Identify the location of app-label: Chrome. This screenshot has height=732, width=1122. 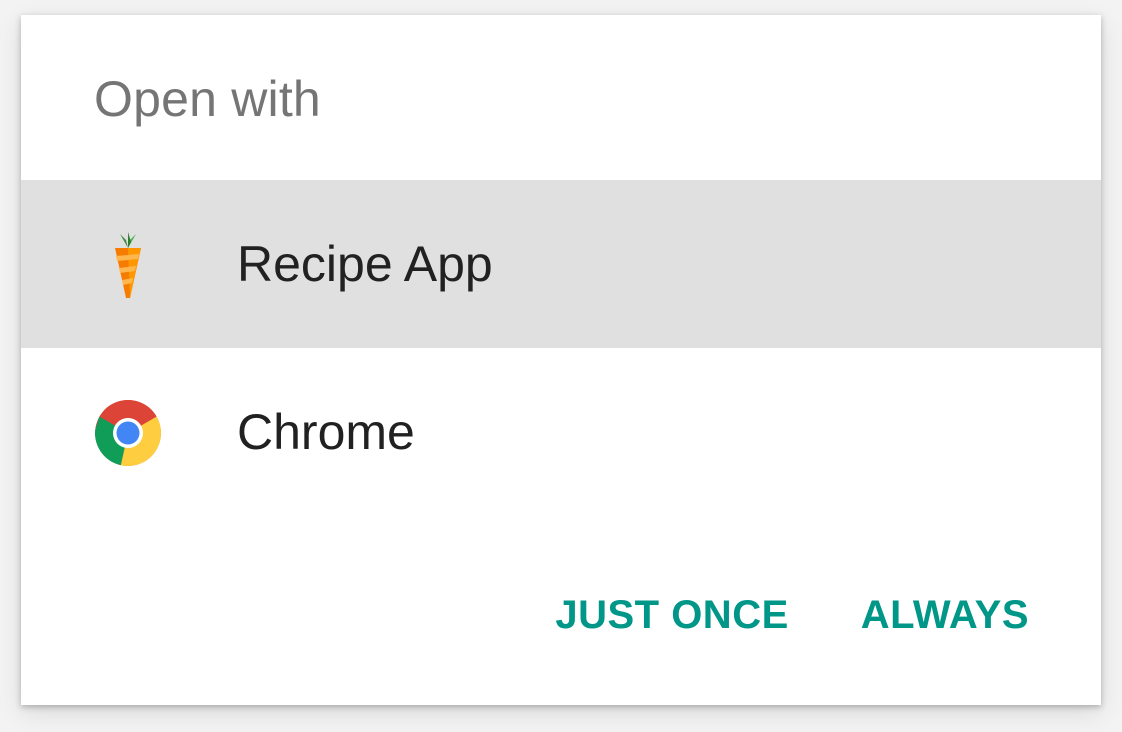
(326, 432).